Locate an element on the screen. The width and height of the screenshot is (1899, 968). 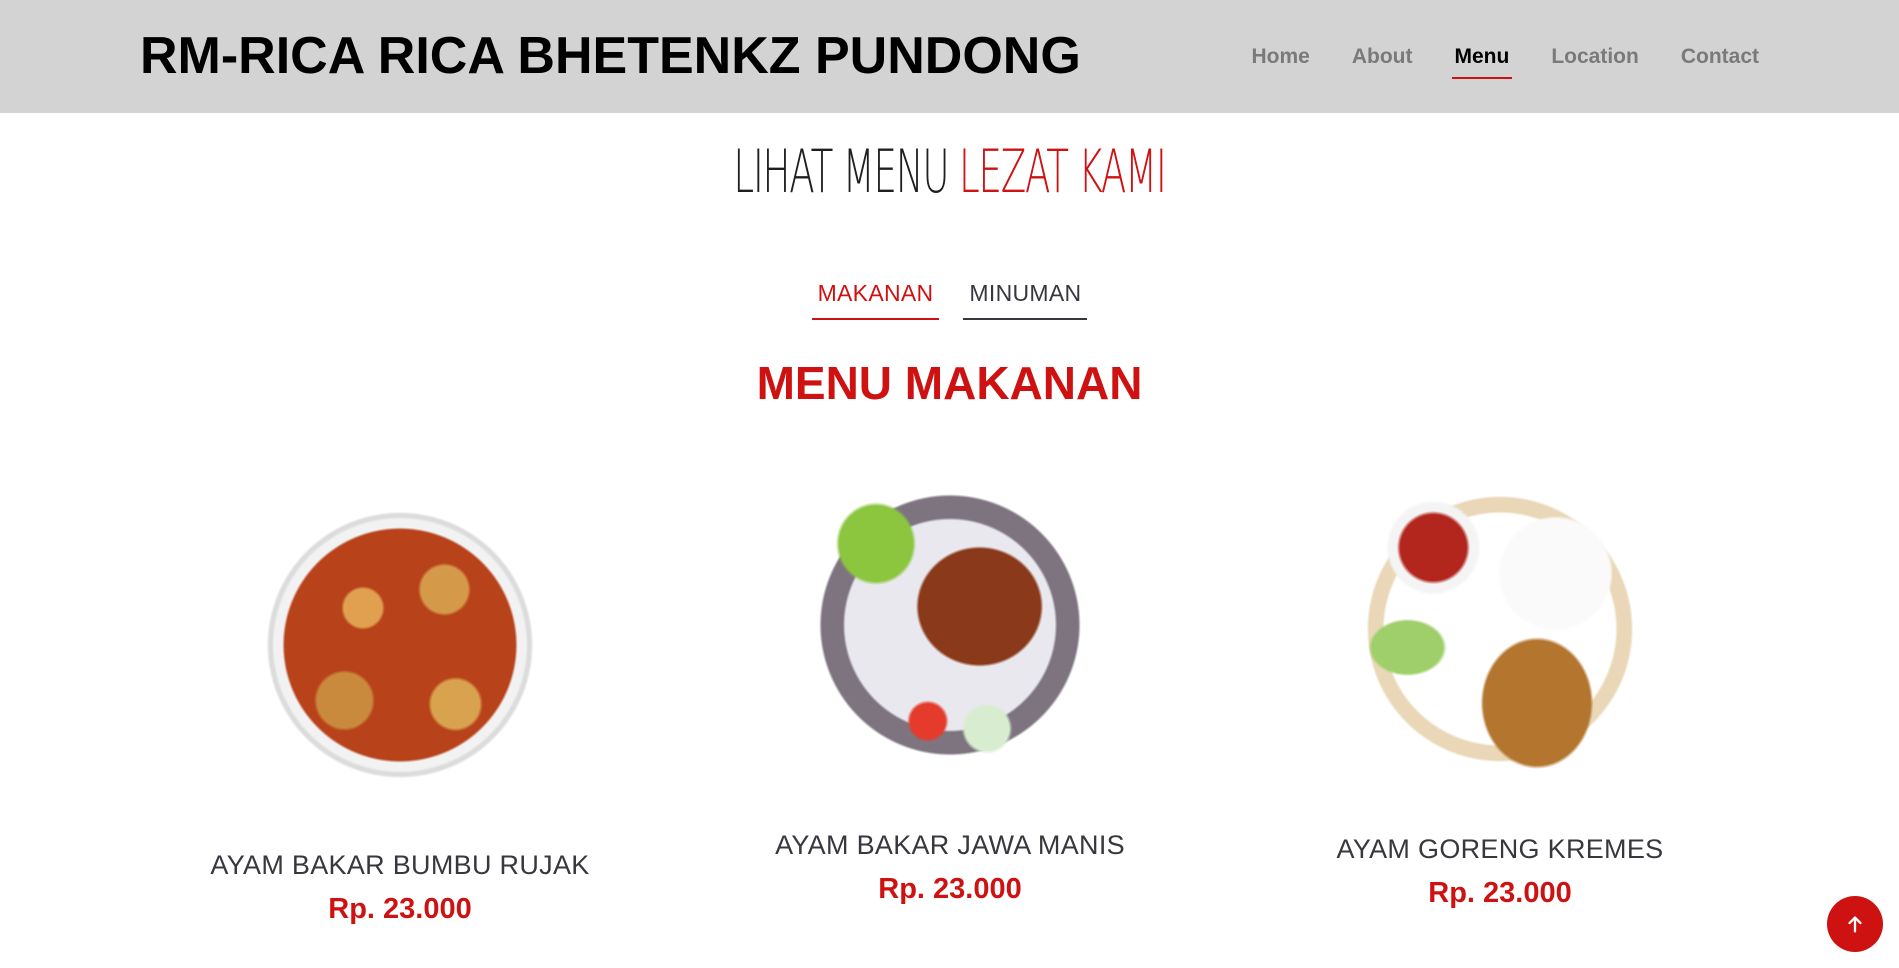
scroll-top-button is located at coordinates (1855, 924).